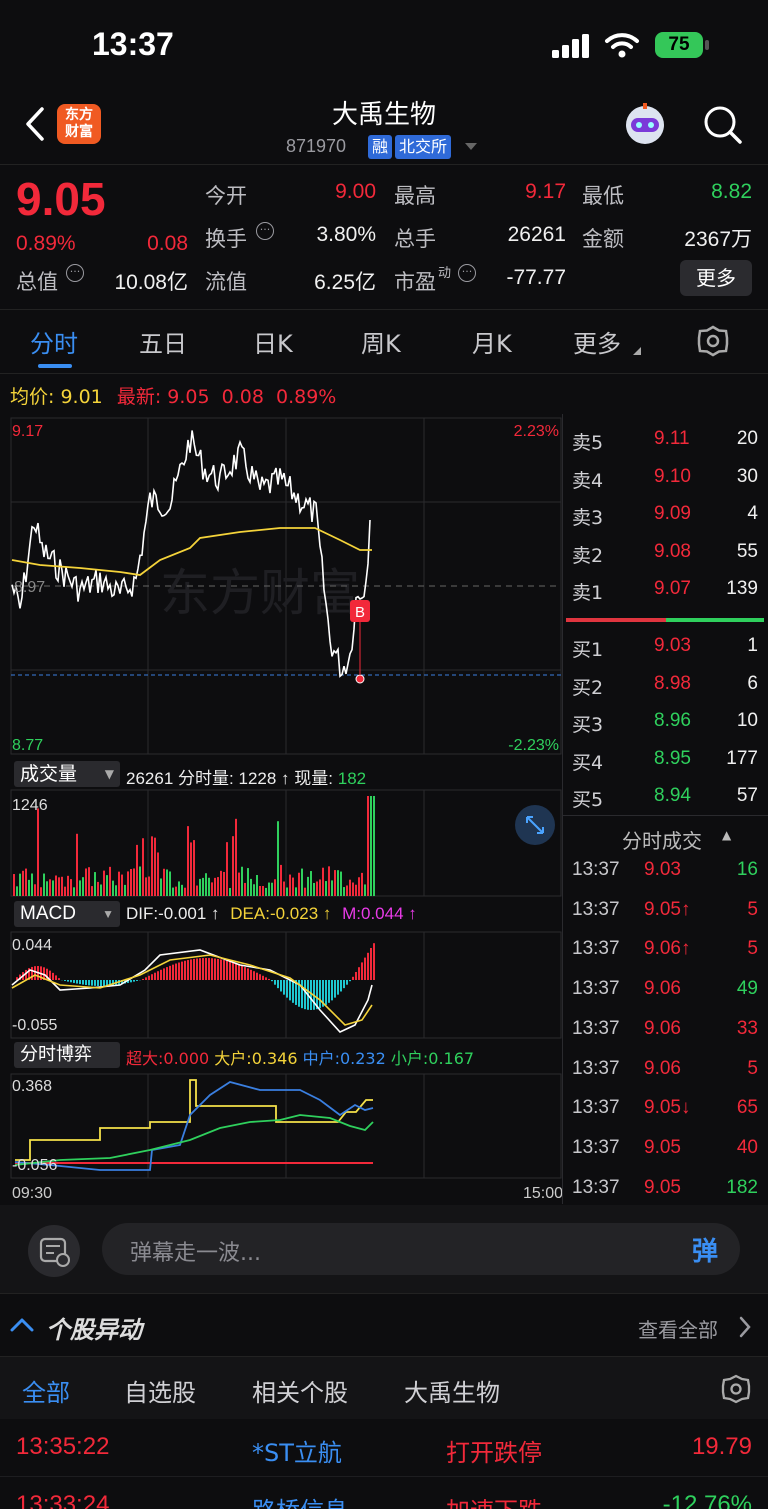 The height and width of the screenshot is (1509, 768). What do you see at coordinates (54, 1251) in the screenshot?
I see `danmaku-settings-button` at bounding box center [54, 1251].